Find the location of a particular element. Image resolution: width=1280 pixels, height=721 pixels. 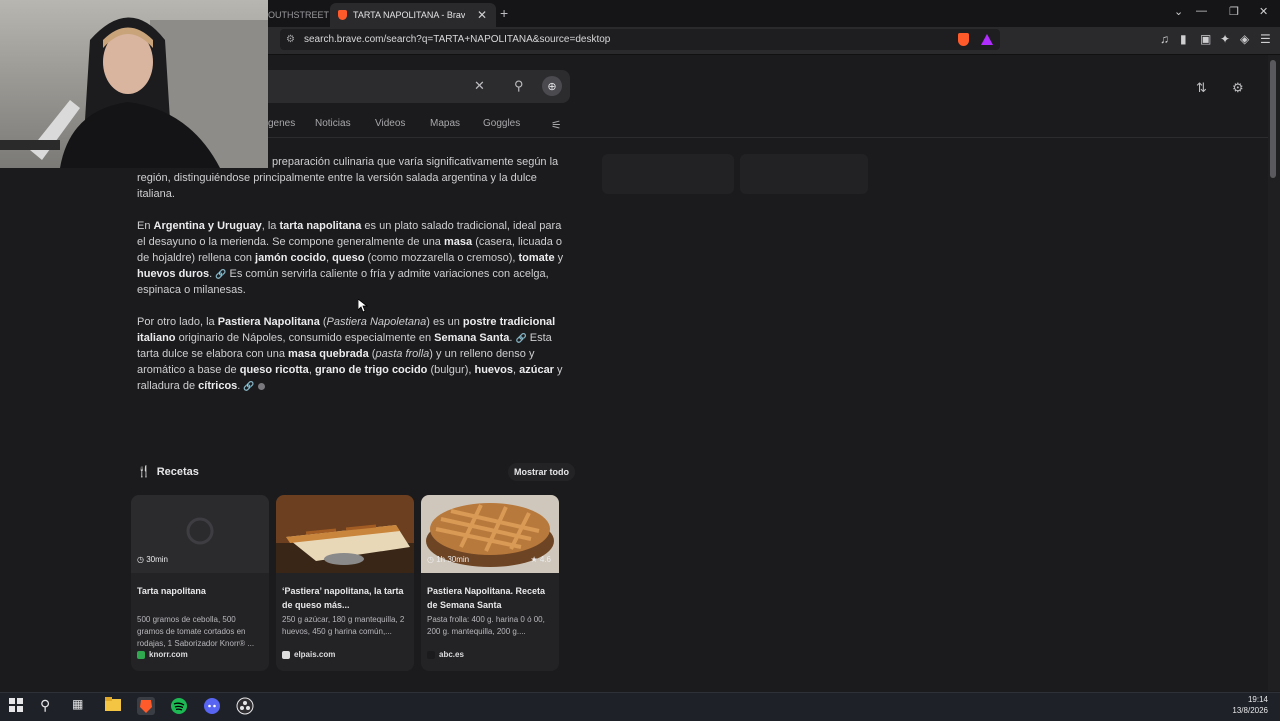

scrollbar-thumb is located at coordinates (1273, 119).